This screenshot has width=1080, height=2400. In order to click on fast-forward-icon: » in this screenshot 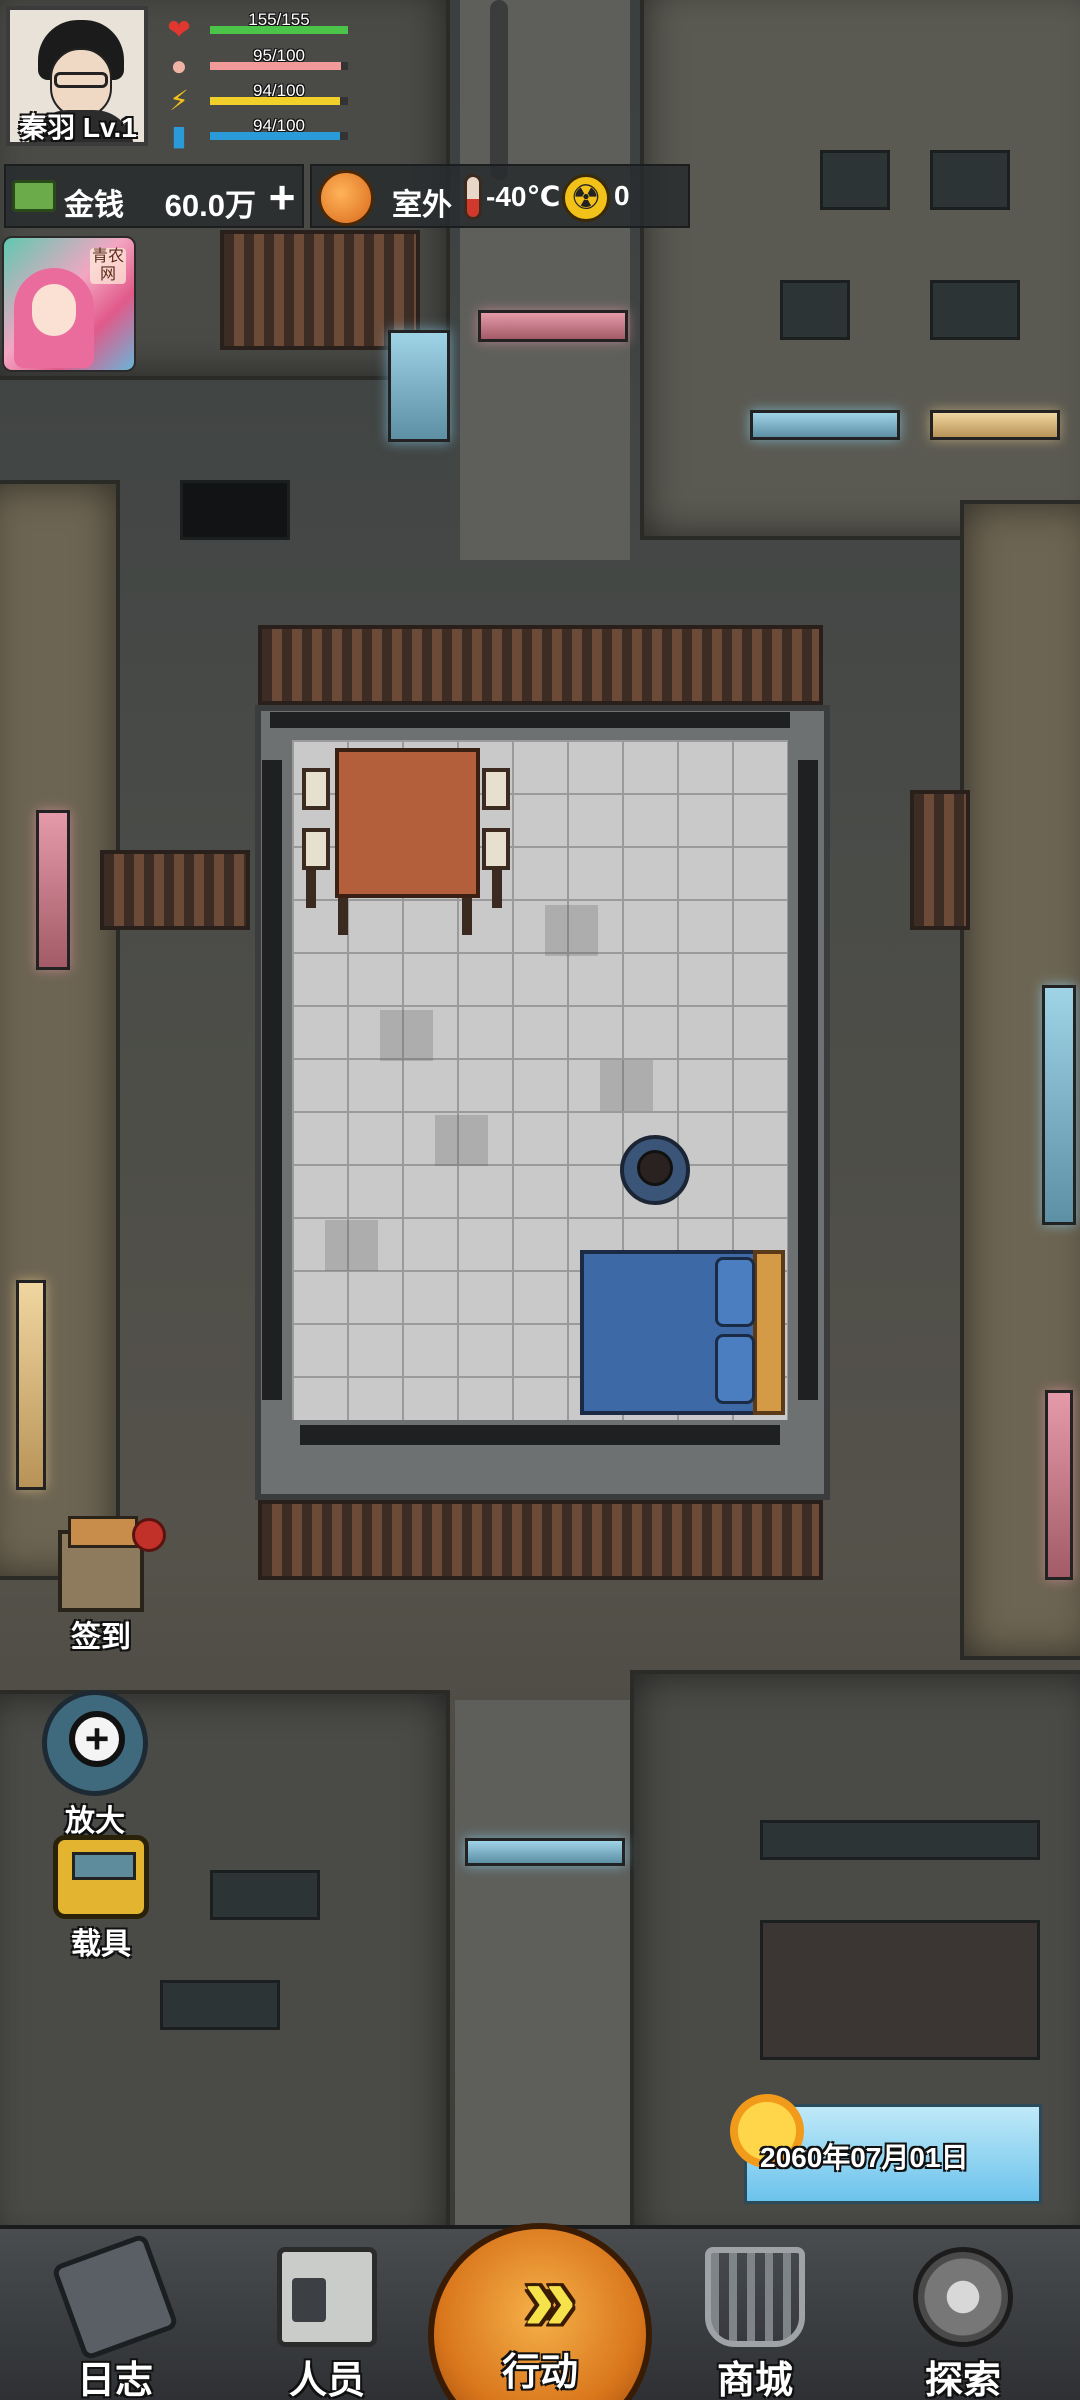, I will do `click(549, 2297)`.